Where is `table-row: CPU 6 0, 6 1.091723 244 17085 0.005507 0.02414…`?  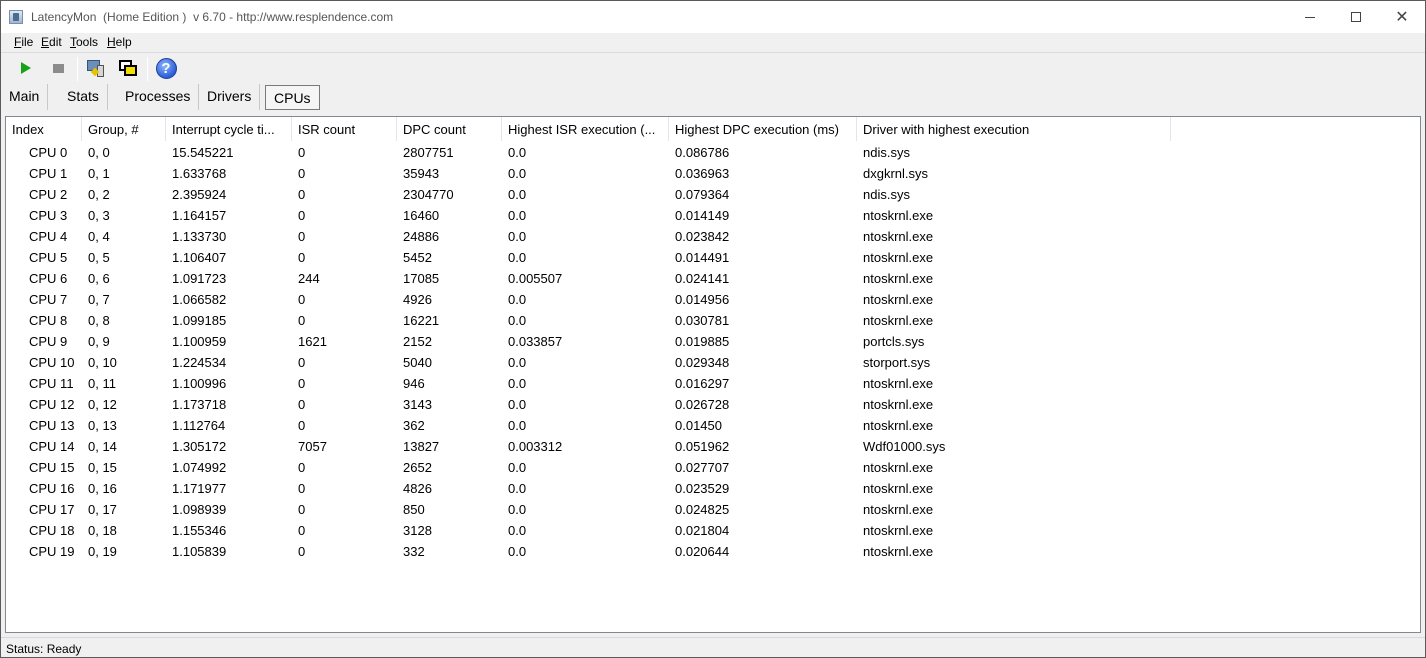
table-row: CPU 6 0, 6 1.091723 244 17085 0.005507 0.02414… is located at coordinates (713, 278).